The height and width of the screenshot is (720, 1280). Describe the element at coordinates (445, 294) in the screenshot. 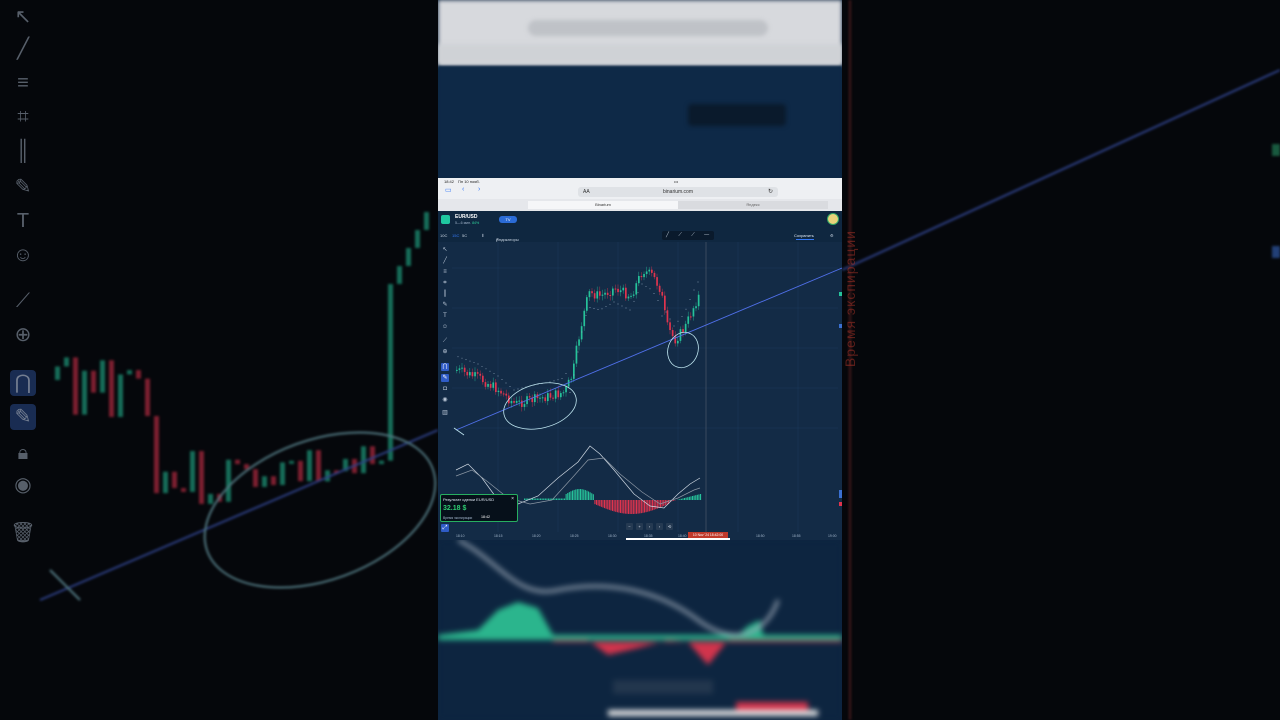

I see `candles-icon: ║` at that location.